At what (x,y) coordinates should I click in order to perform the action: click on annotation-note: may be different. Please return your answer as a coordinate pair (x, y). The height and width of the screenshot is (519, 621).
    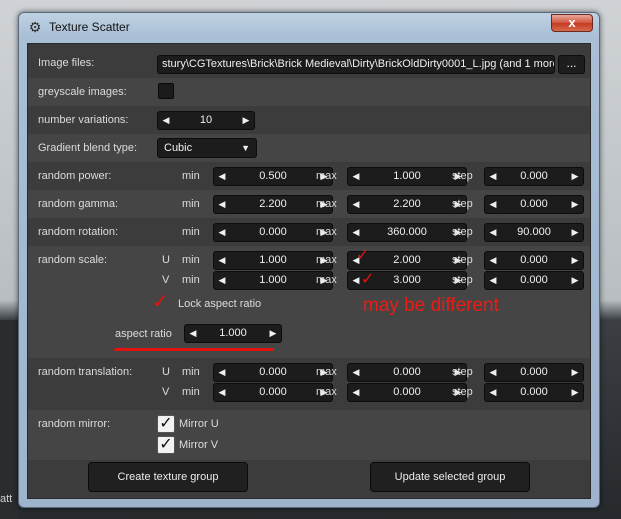
    Looking at the image, I should click on (431, 305).